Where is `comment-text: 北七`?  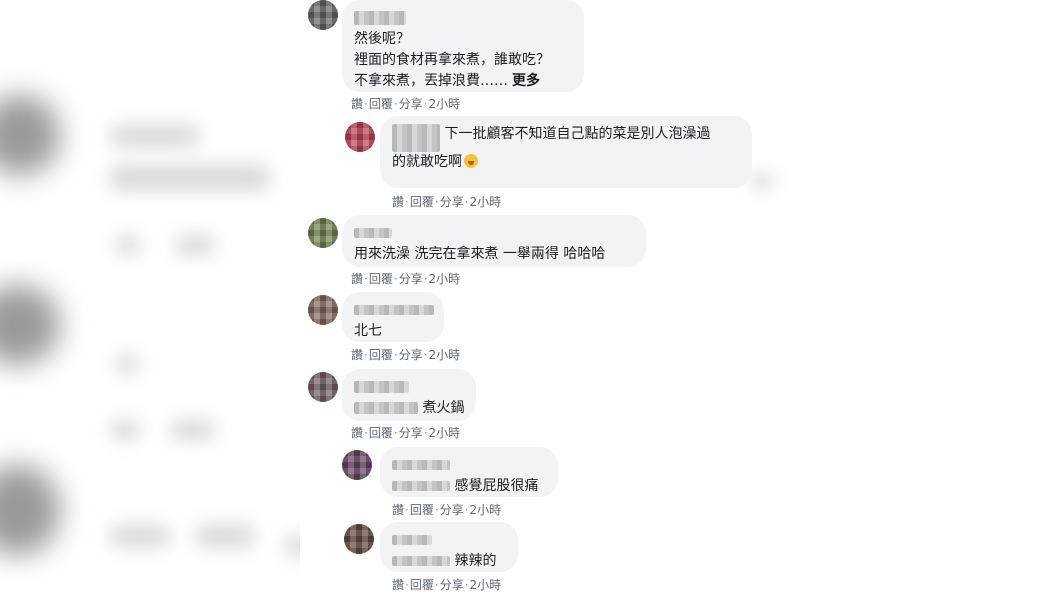 comment-text: 北七 is located at coordinates (368, 331).